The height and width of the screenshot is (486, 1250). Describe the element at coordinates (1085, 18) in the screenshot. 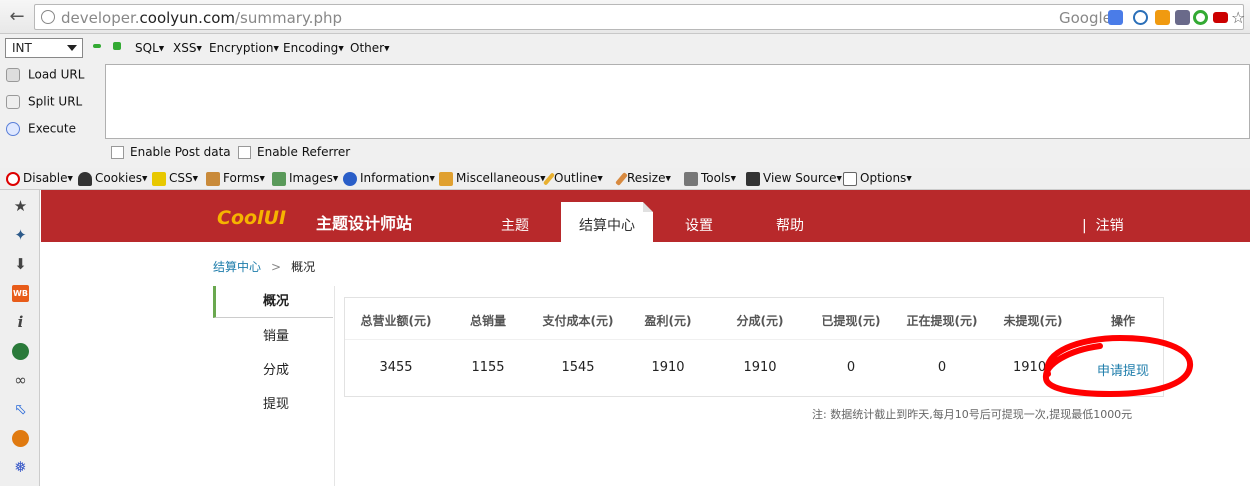

I see `search-engine-label: Google` at that location.